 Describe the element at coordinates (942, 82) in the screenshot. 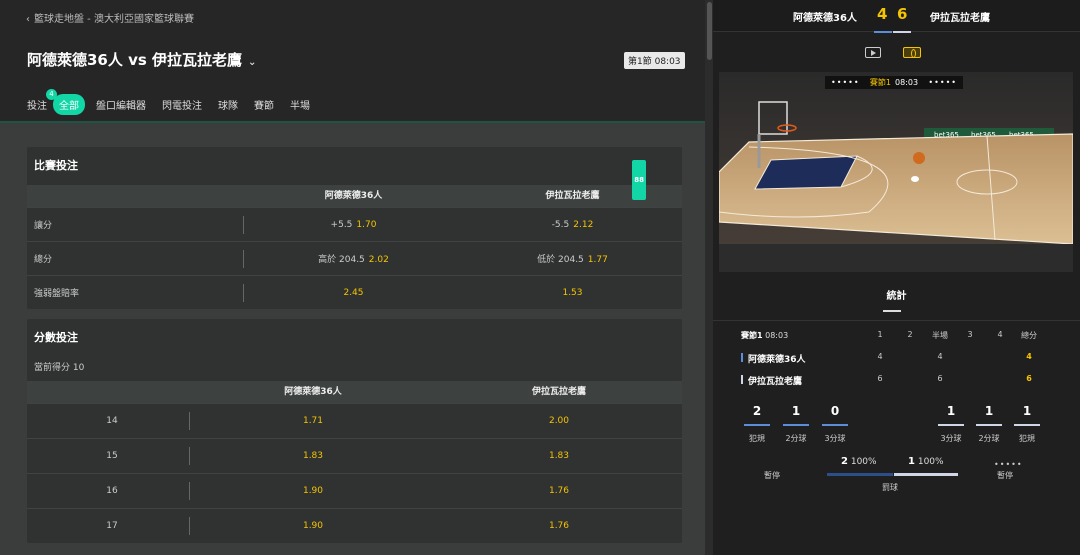

I see `away-fouls-dots: •••••` at that location.